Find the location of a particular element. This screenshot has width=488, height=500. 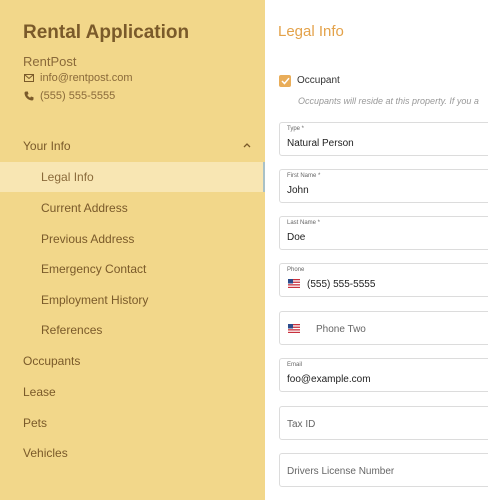

drivers-license-field: Drivers License Number is located at coordinates (383, 470).